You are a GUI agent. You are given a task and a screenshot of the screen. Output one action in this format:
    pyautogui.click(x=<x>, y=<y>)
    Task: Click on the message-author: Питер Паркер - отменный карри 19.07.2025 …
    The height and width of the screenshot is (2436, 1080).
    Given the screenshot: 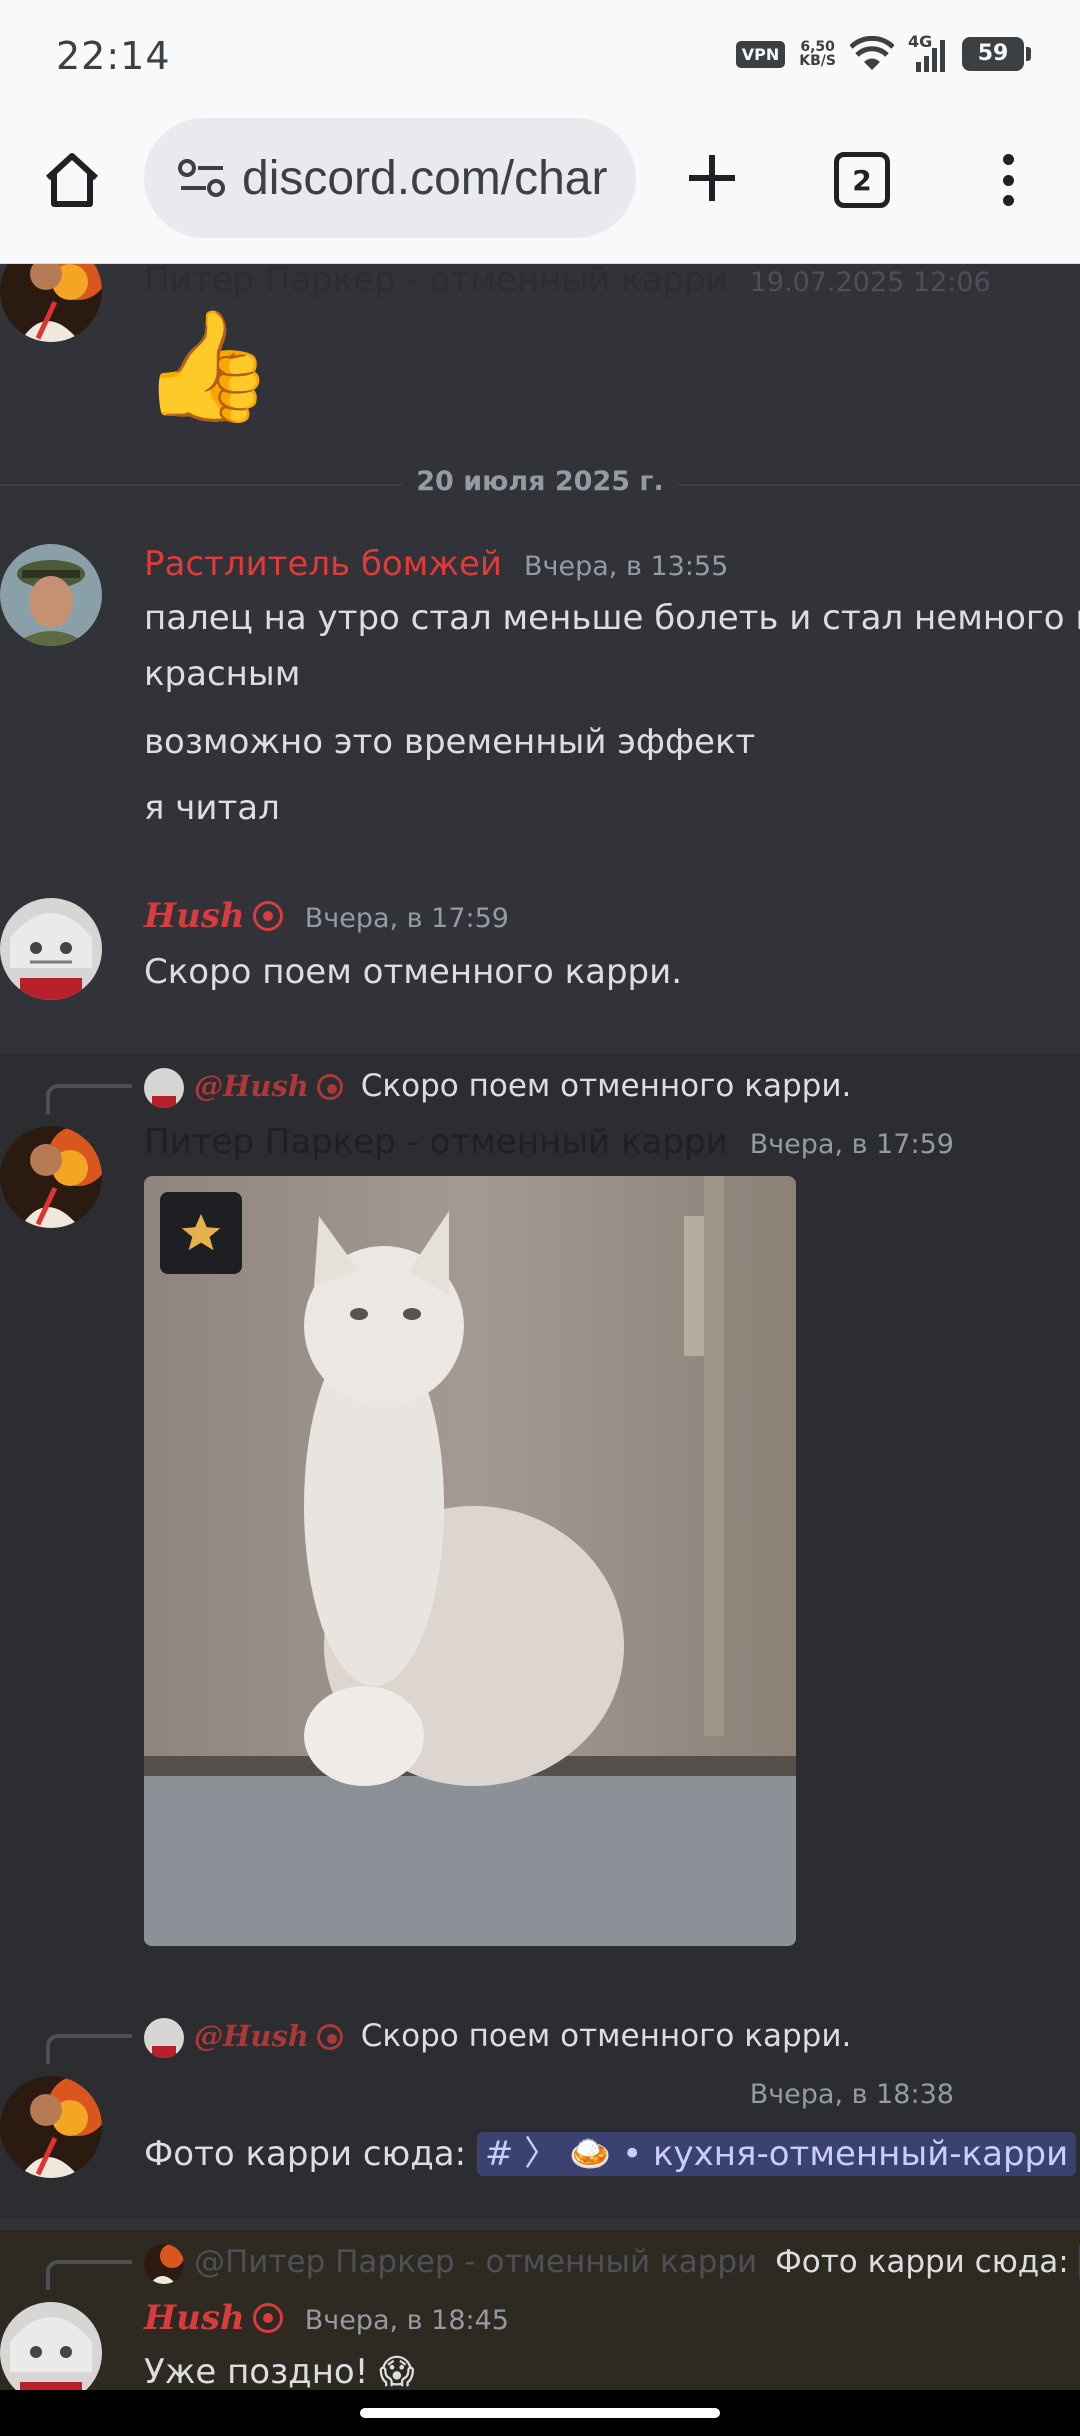 What is the action you would take?
    pyautogui.click(x=567, y=282)
    